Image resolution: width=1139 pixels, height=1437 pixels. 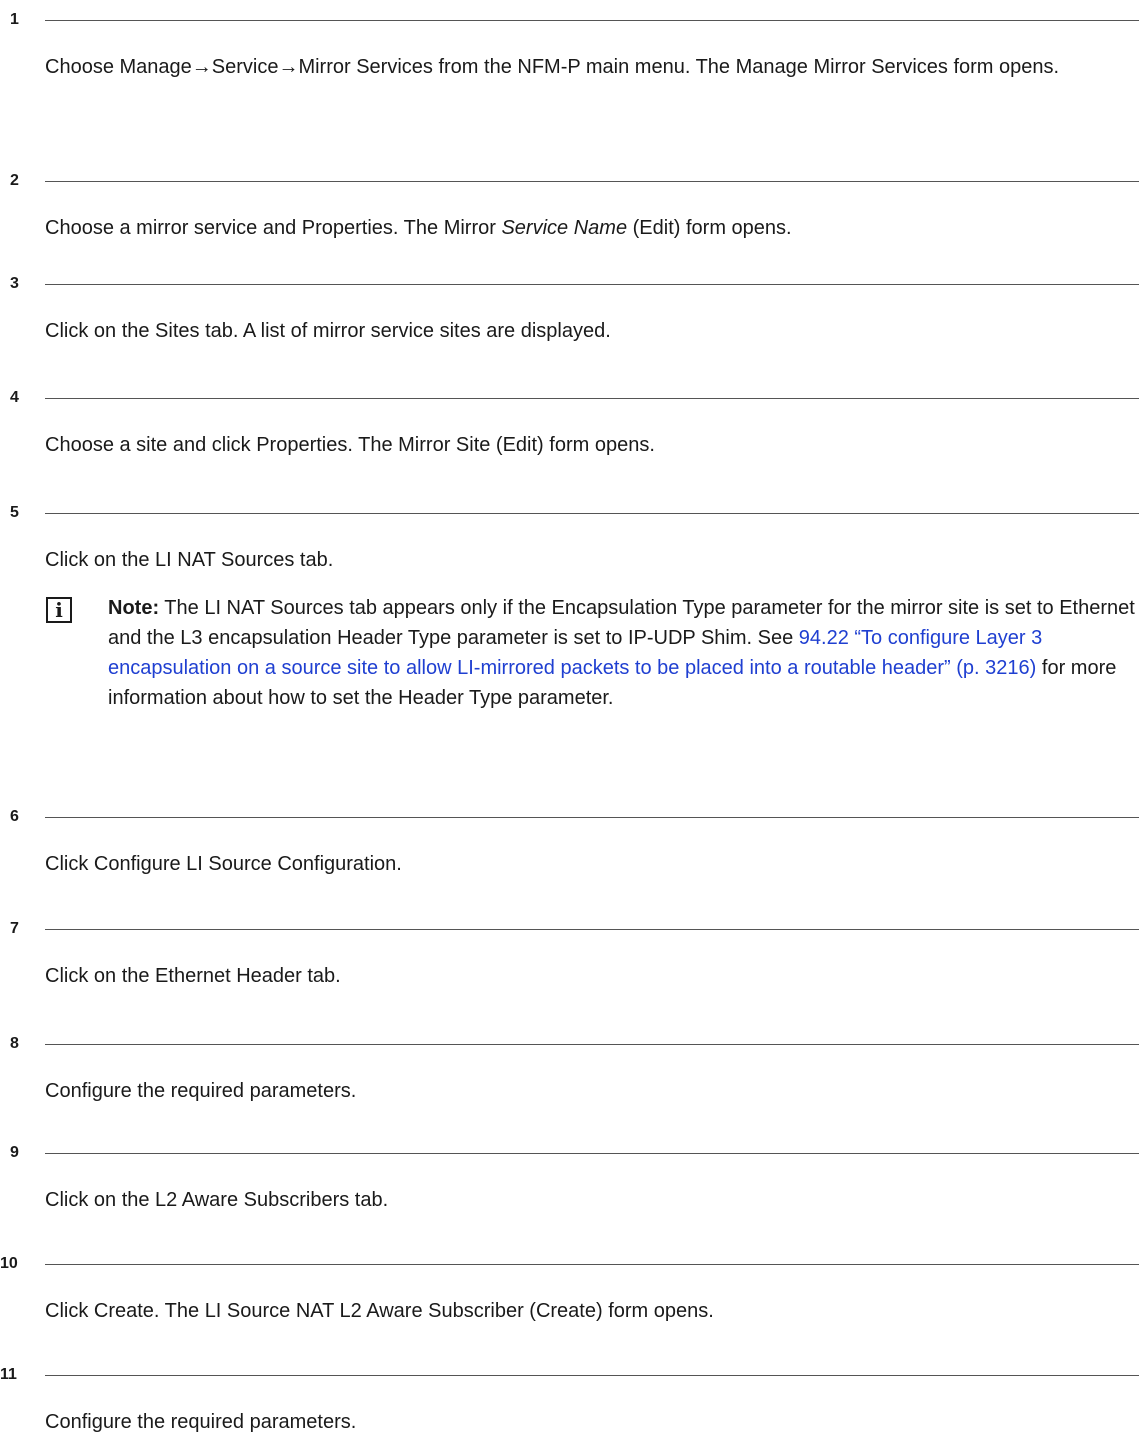 I want to click on step-number: 2, so click(x=14, y=180).